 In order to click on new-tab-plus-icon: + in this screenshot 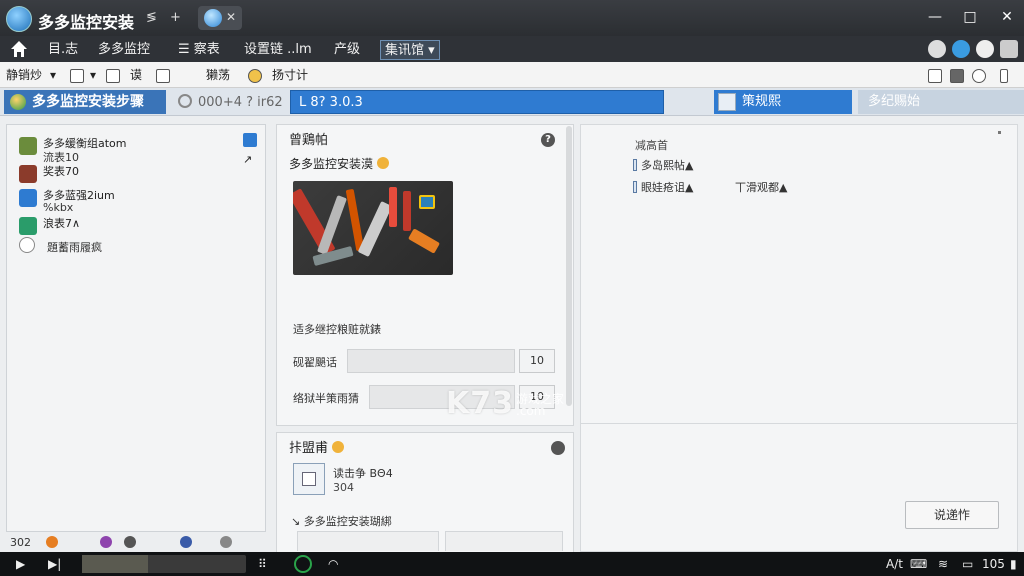, I will do `click(175, 17)`.